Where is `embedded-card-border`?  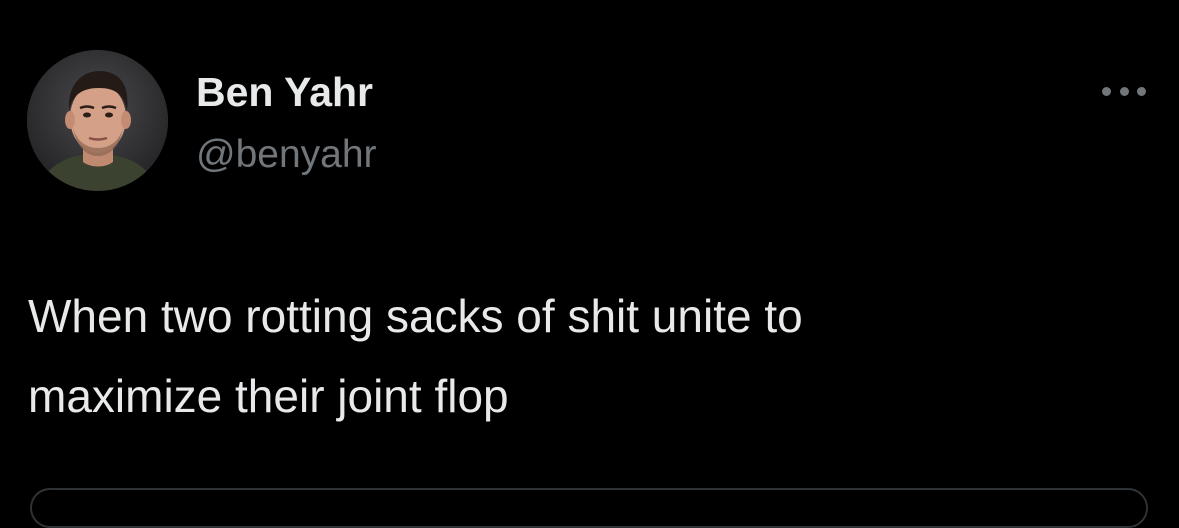
embedded-card-border is located at coordinates (589, 508).